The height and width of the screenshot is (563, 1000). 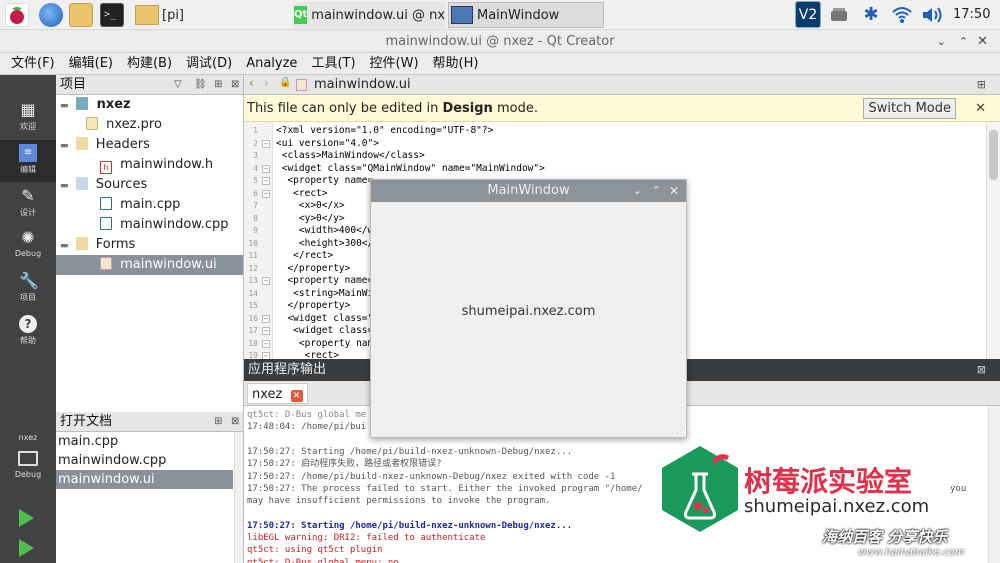 What do you see at coordinates (980, 108) in the screenshot?
I see `close-info-icon: ✕` at bounding box center [980, 108].